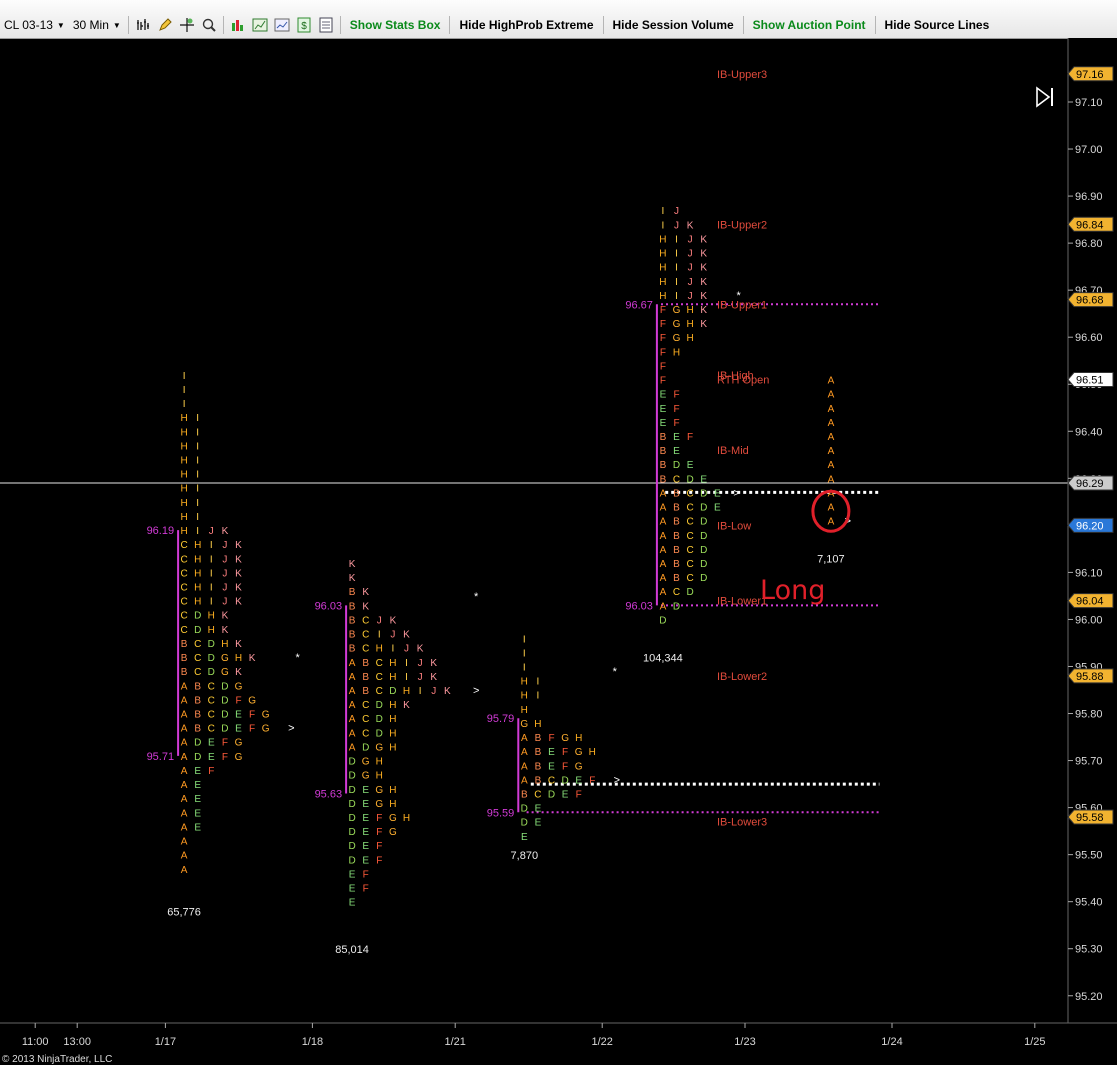 This screenshot has width=1117, height=1065. I want to click on bar-style-icon, so click(143, 25).